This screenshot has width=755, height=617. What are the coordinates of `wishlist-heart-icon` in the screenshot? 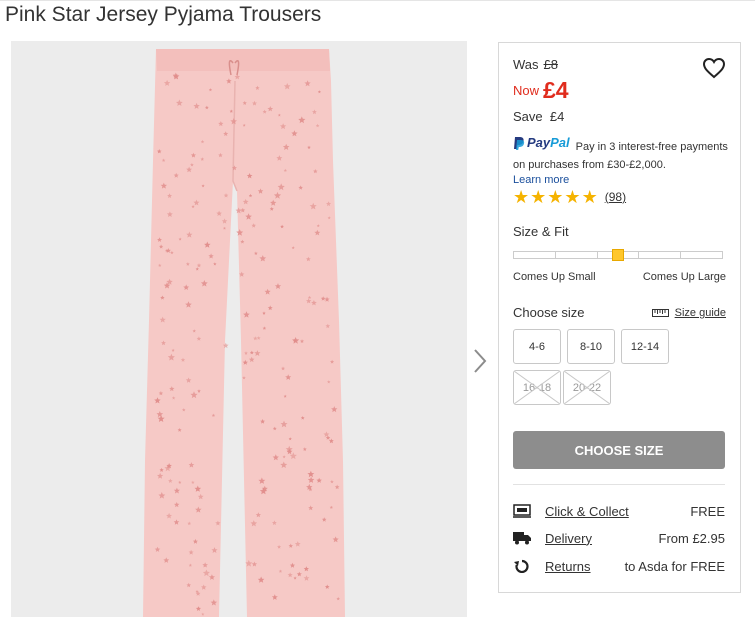 It's located at (714, 68).